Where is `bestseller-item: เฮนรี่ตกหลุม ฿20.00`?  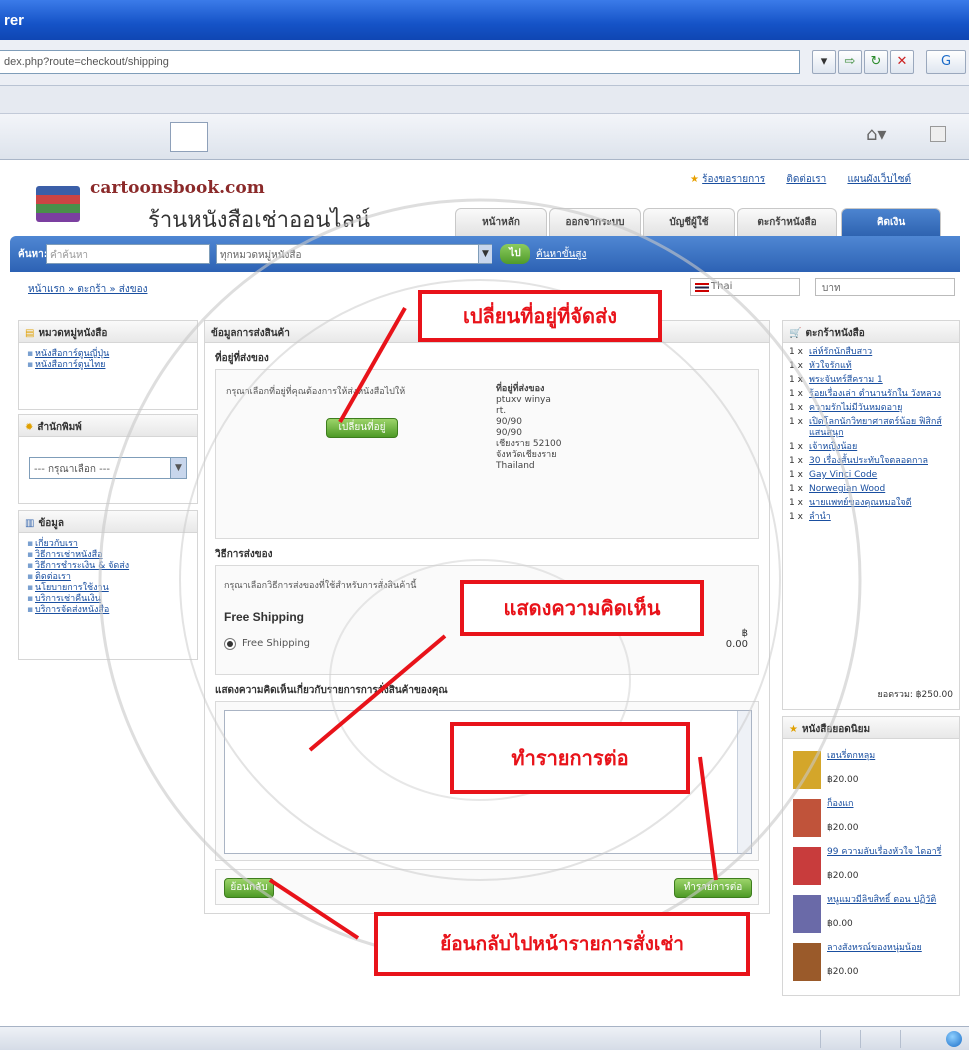
bestseller-item: เฮนรี่ตกหลุม ฿20.00 is located at coordinates (873, 772).